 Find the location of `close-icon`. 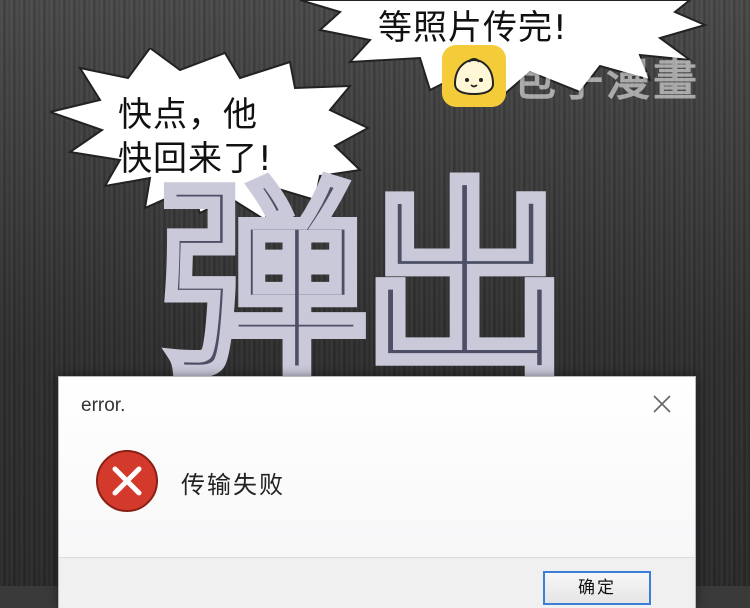

close-icon is located at coordinates (662, 404).